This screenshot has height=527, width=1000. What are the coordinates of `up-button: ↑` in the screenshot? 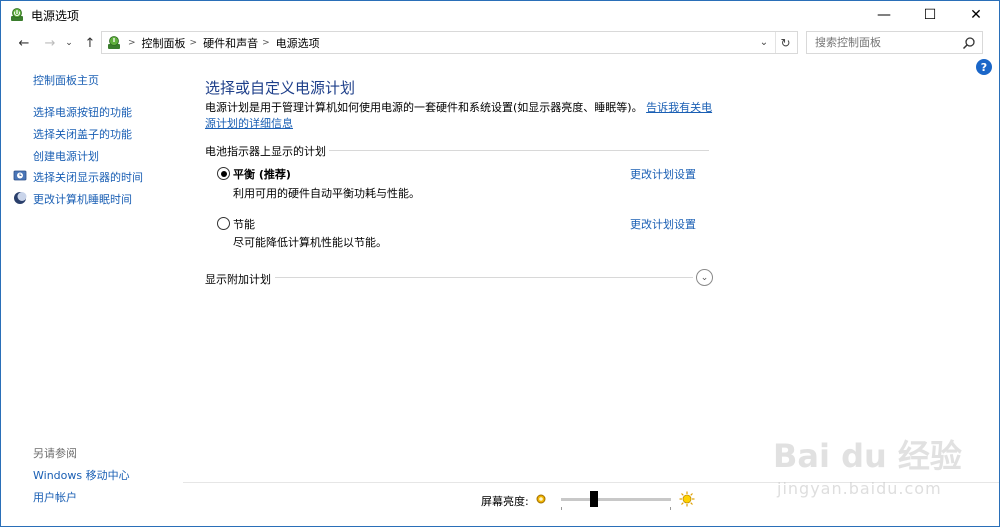 It's located at (90, 43).